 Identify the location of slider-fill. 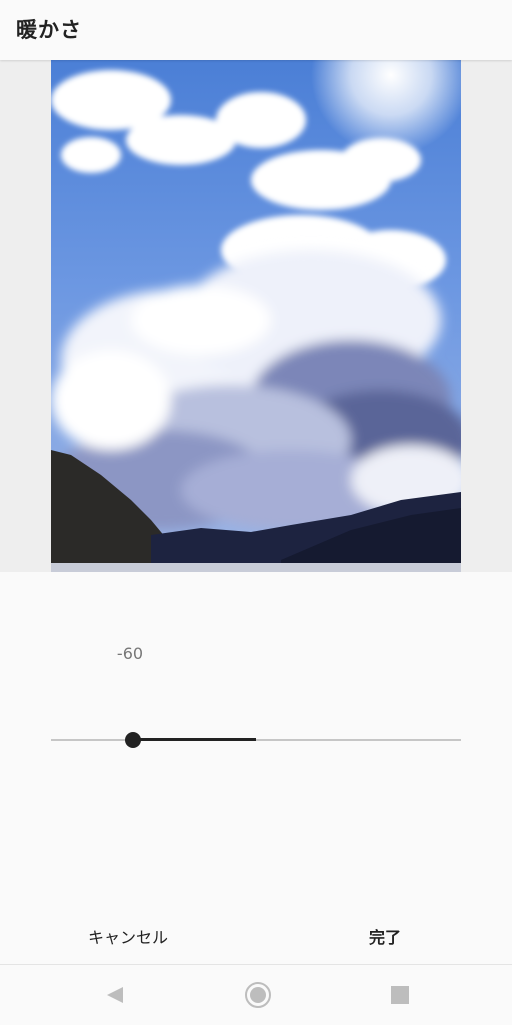
(194, 739).